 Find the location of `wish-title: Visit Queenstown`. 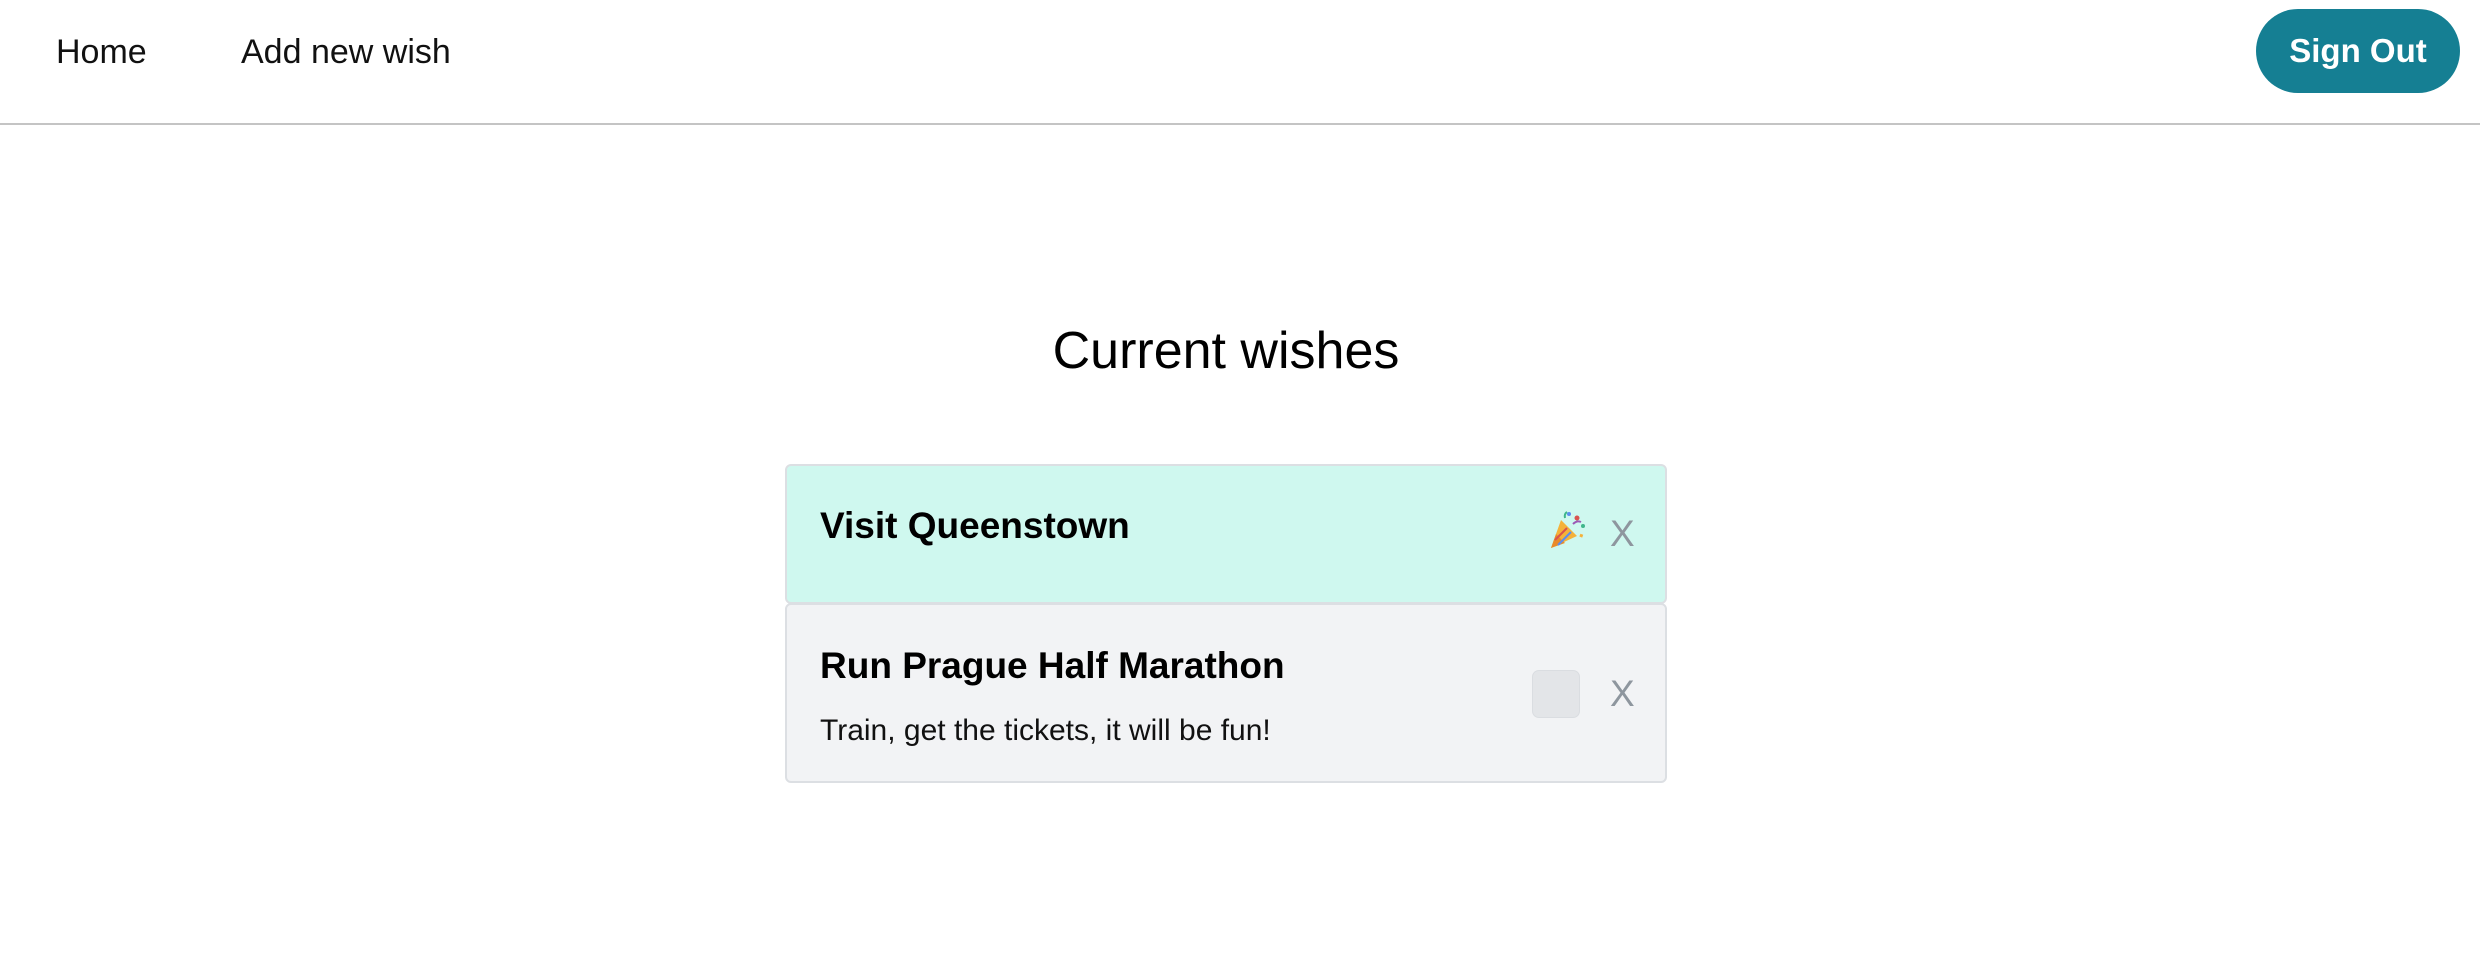

wish-title: Visit Queenstown is located at coordinates (975, 525).